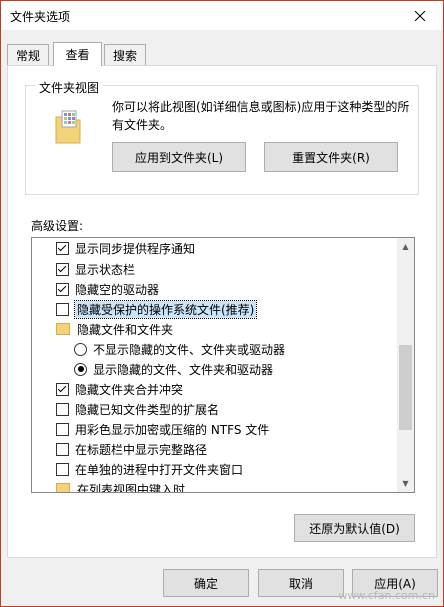  I want to click on tree-item-dont-show-hidden: 不显示隐藏的文件、文件夹或驱动器, so click(179, 349).